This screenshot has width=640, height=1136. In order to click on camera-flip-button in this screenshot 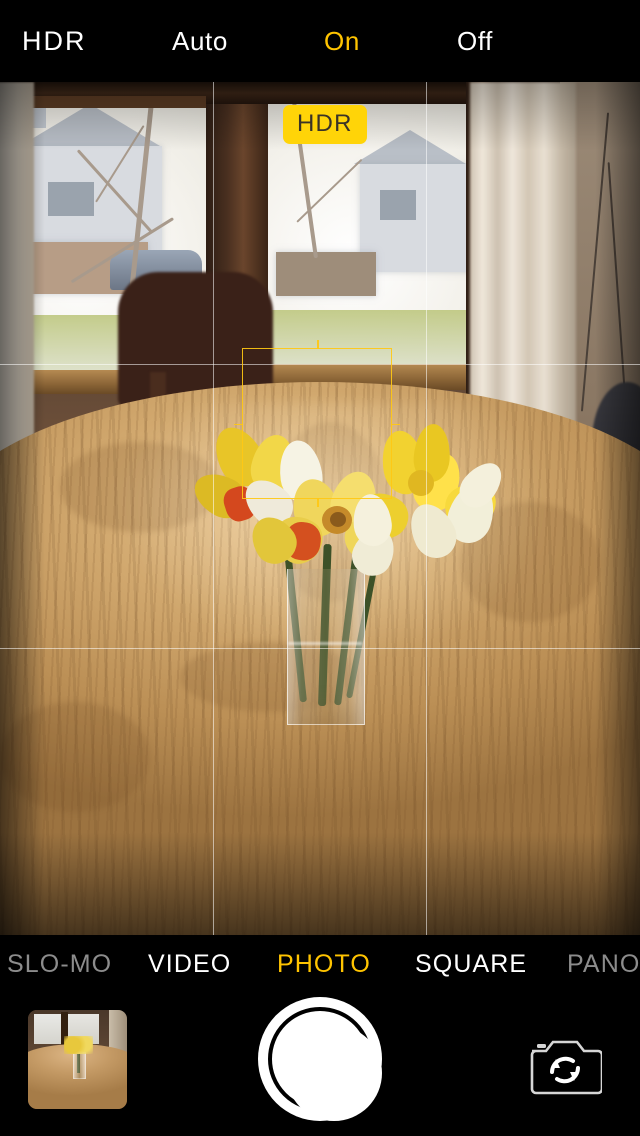, I will do `click(566, 1066)`.